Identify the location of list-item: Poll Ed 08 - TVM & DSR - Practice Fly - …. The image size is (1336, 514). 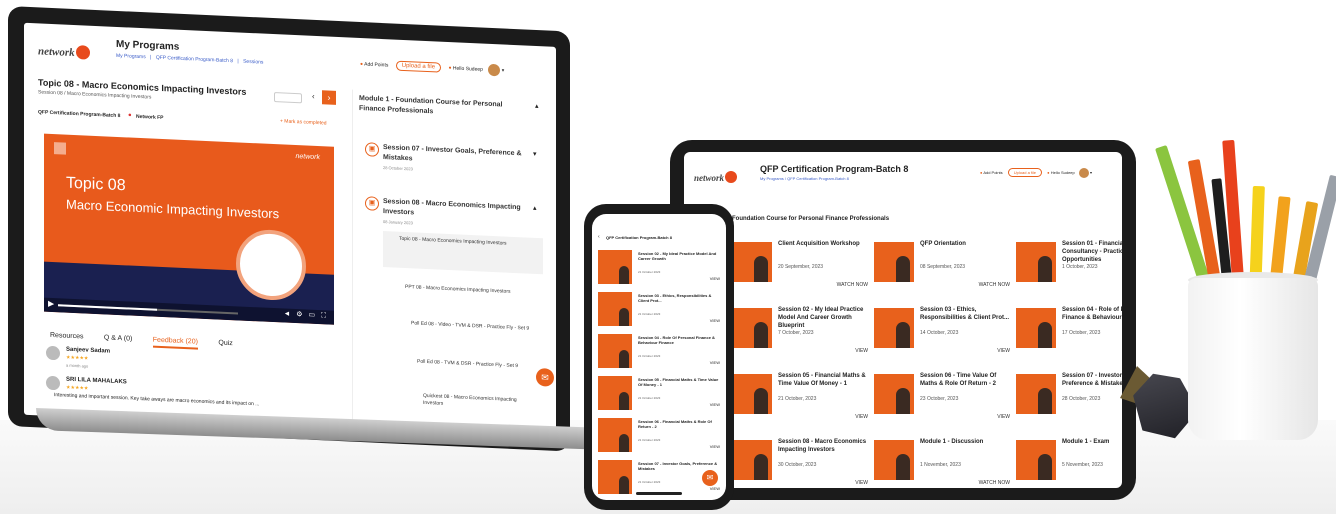
(472, 365).